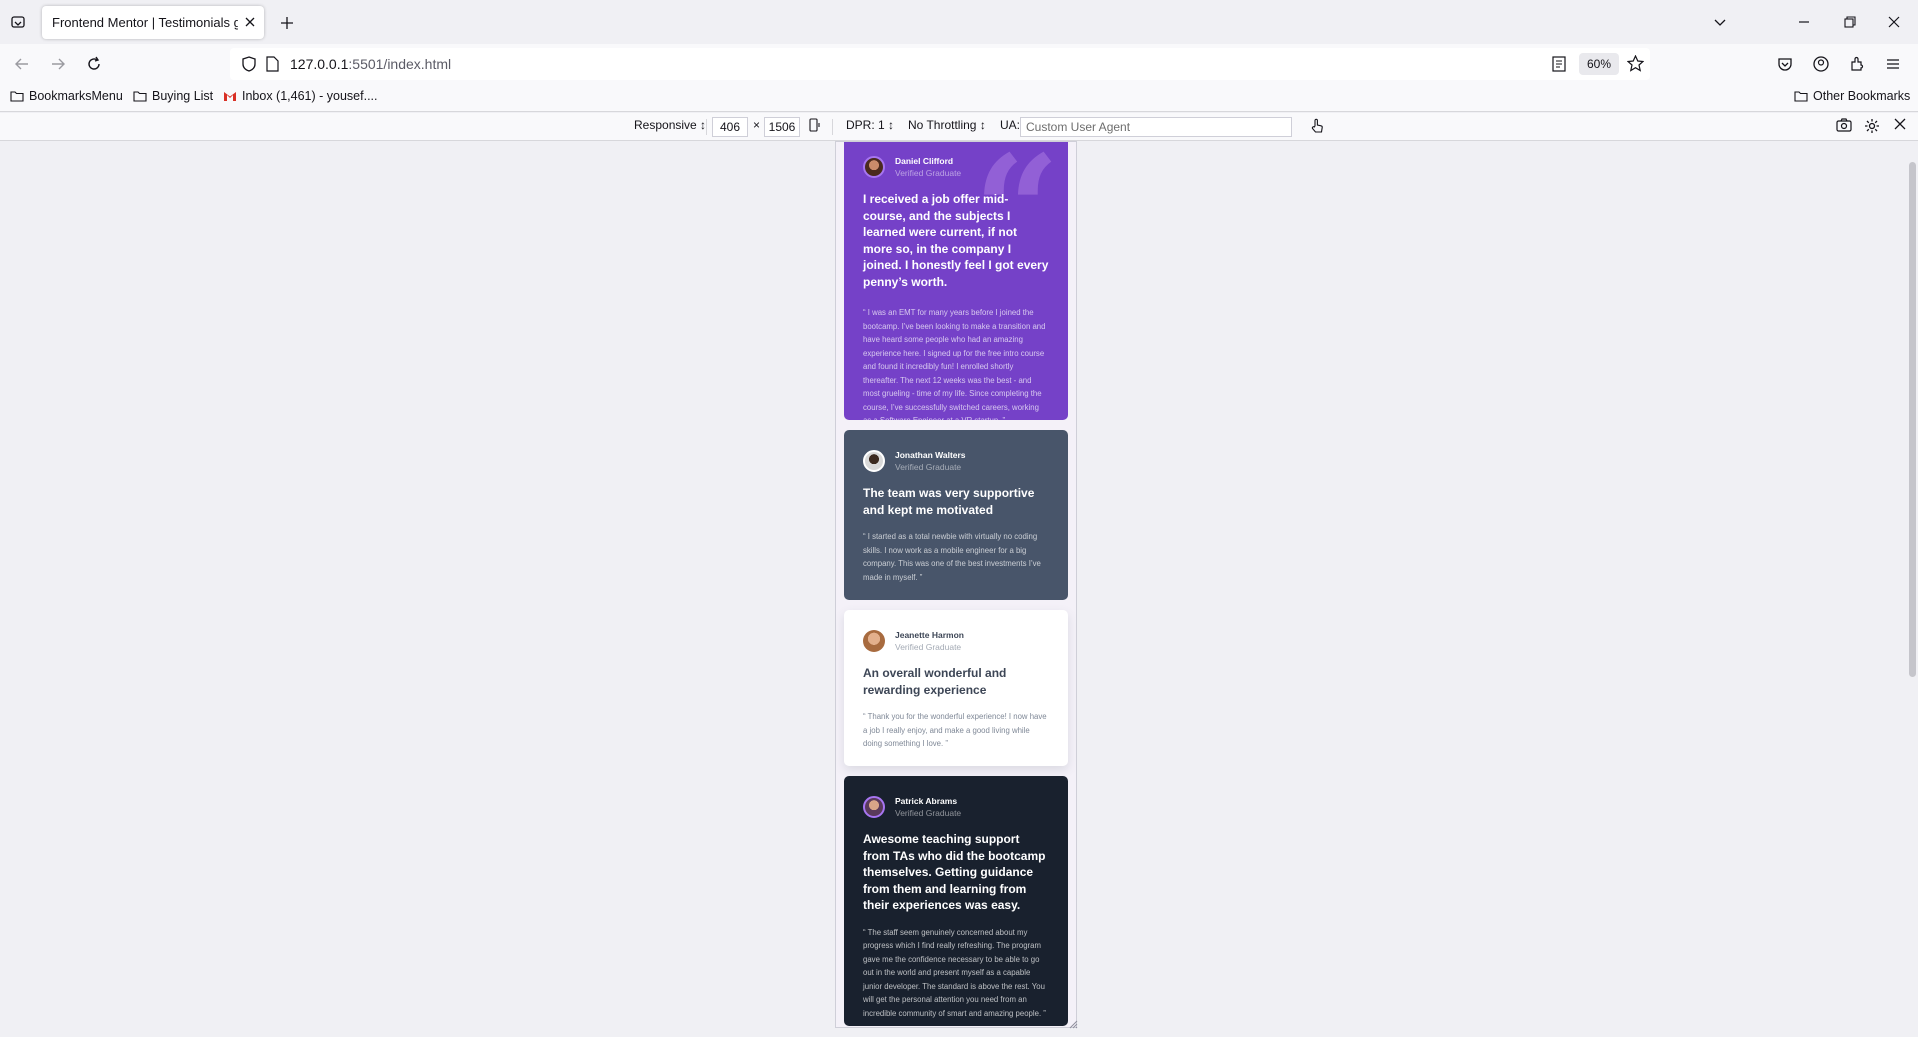 This screenshot has height=1037, width=1918. What do you see at coordinates (1785, 64) in the screenshot?
I see `pocket-icon` at bounding box center [1785, 64].